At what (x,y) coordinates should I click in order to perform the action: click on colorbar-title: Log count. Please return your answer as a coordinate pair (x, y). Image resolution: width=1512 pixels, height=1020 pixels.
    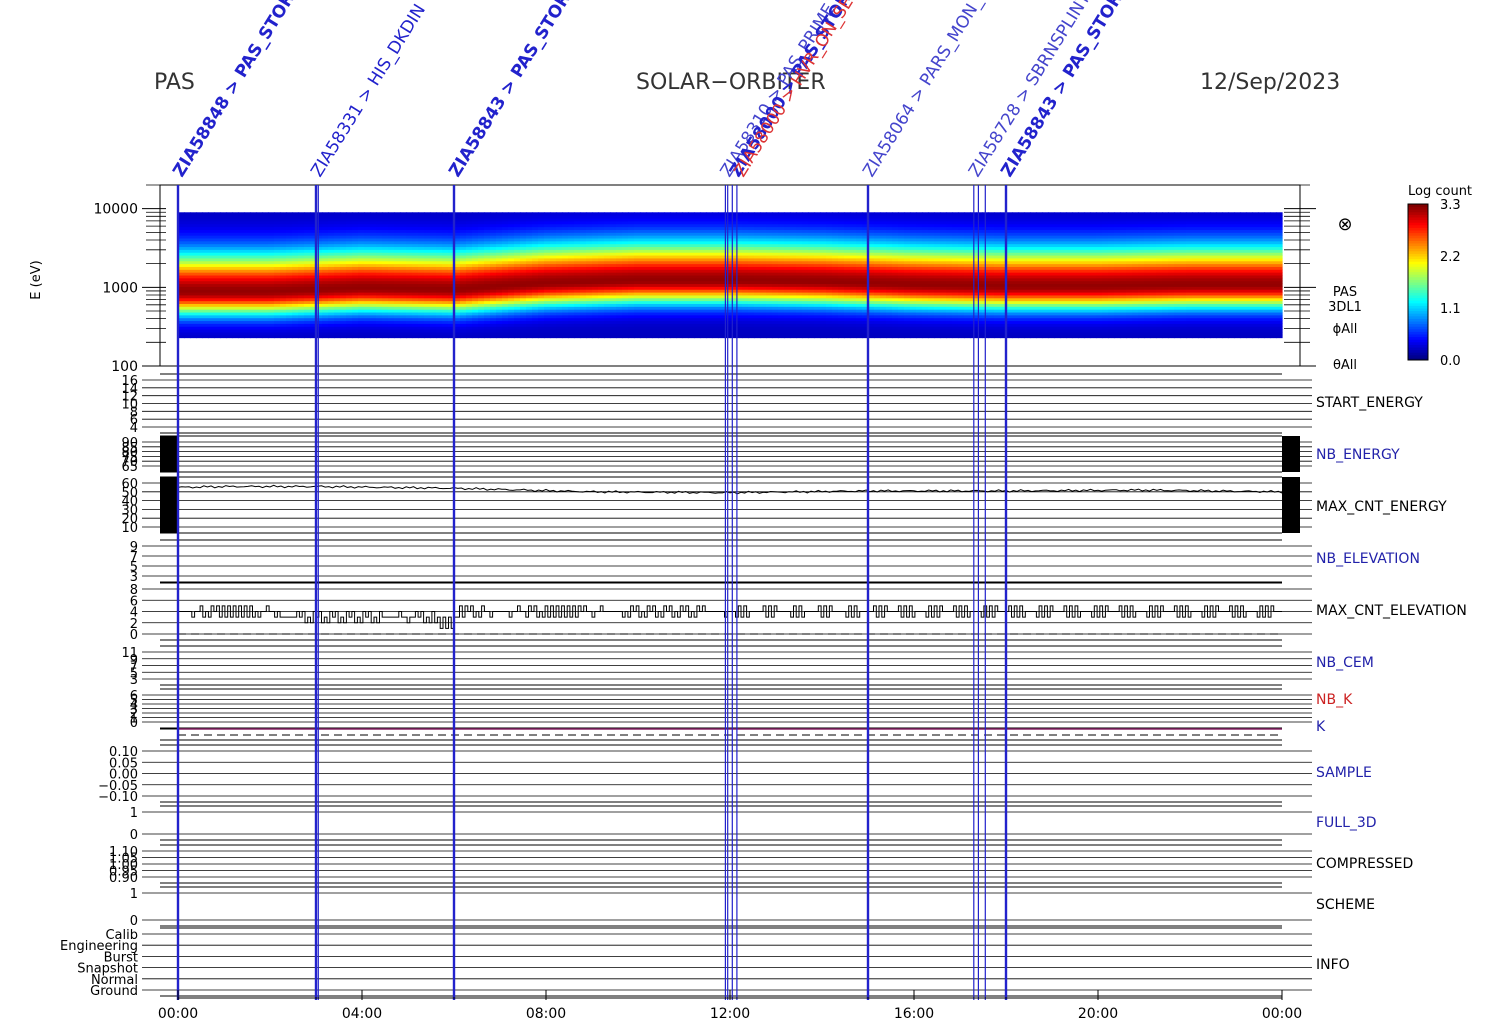
    Looking at the image, I should click on (1440, 191).